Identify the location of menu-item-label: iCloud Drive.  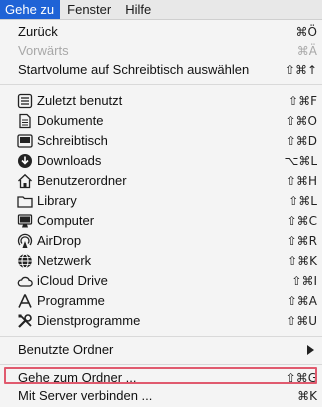
(72, 280).